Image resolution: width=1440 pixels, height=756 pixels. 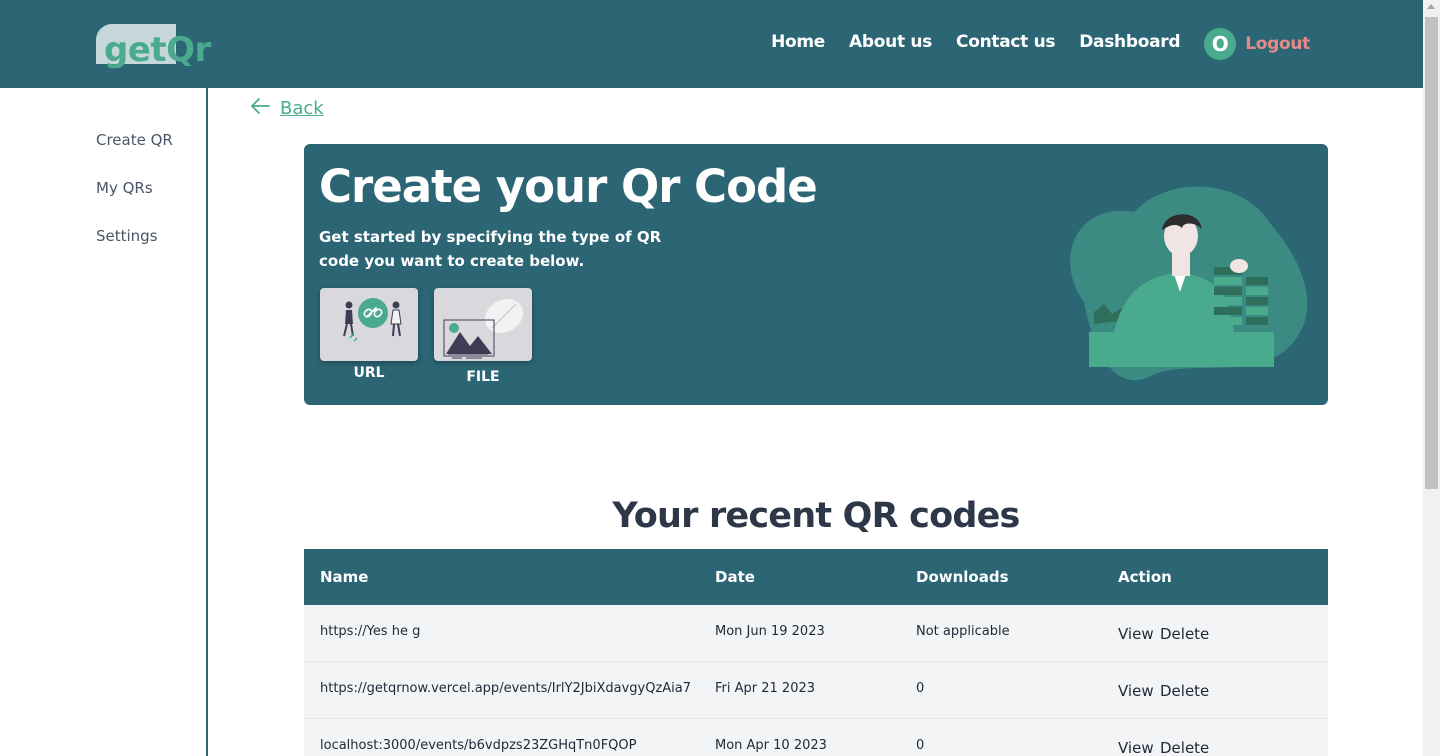 I want to click on sidebar-item-my-qrs: My QRs, so click(x=124, y=188).